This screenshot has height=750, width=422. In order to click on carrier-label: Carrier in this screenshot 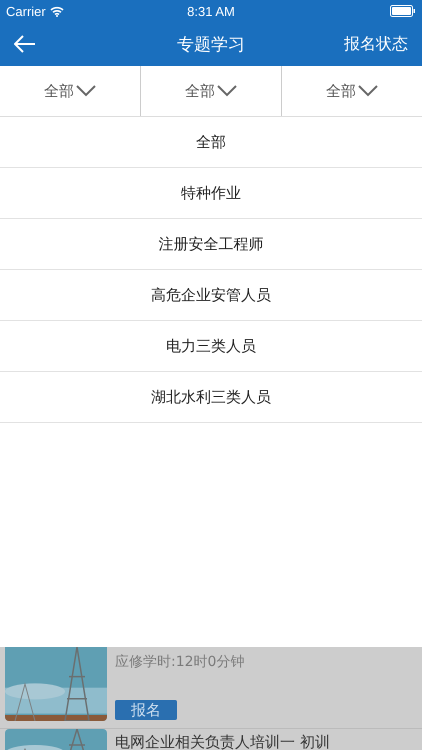, I will do `click(26, 11)`.